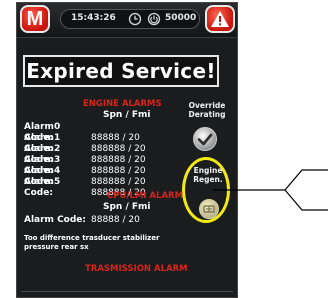 The height and width of the screenshot is (298, 328). What do you see at coordinates (207, 114) in the screenshot?
I see `override-label-line2: Derating` at bounding box center [207, 114].